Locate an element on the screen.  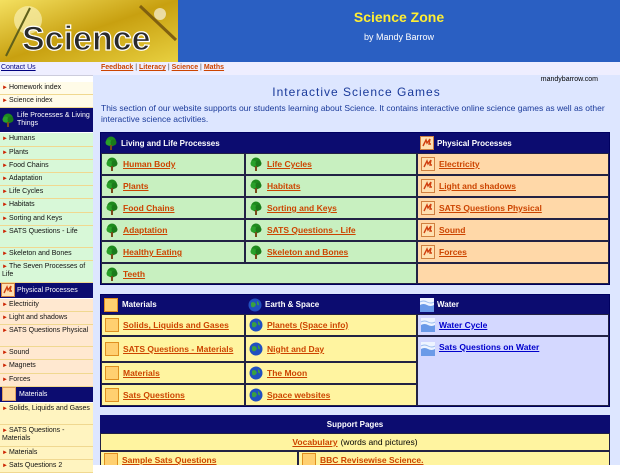
link-planets: Planets (Space info) is located at coordinates (307, 325).